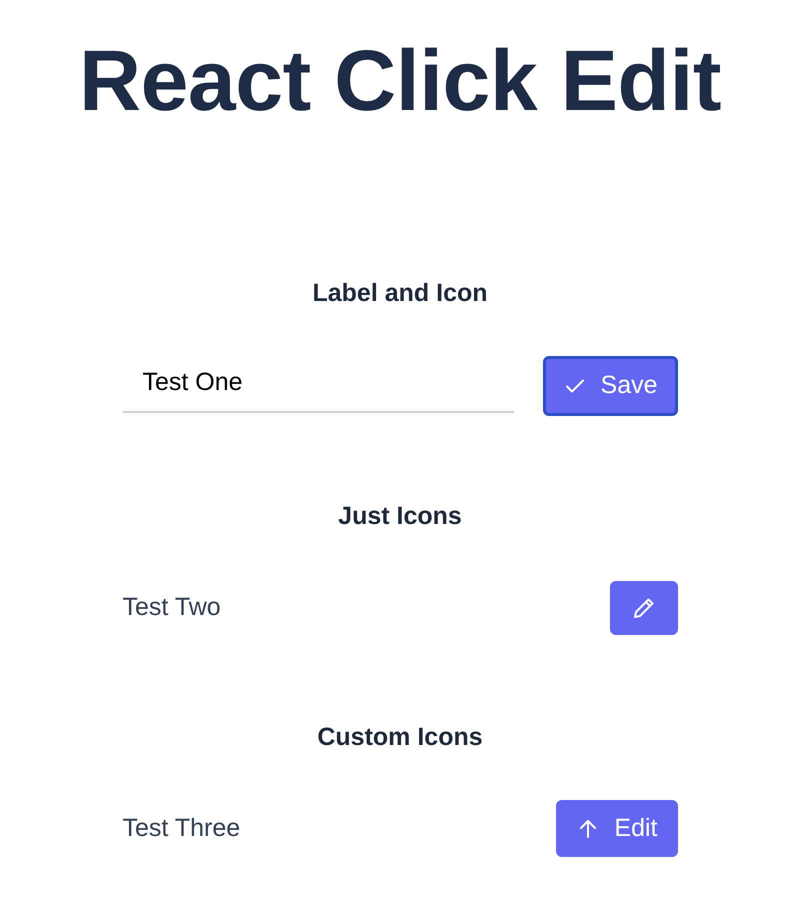 The width and height of the screenshot is (800, 923). Describe the element at coordinates (171, 607) in the screenshot. I see `value-text: Test Two` at that location.